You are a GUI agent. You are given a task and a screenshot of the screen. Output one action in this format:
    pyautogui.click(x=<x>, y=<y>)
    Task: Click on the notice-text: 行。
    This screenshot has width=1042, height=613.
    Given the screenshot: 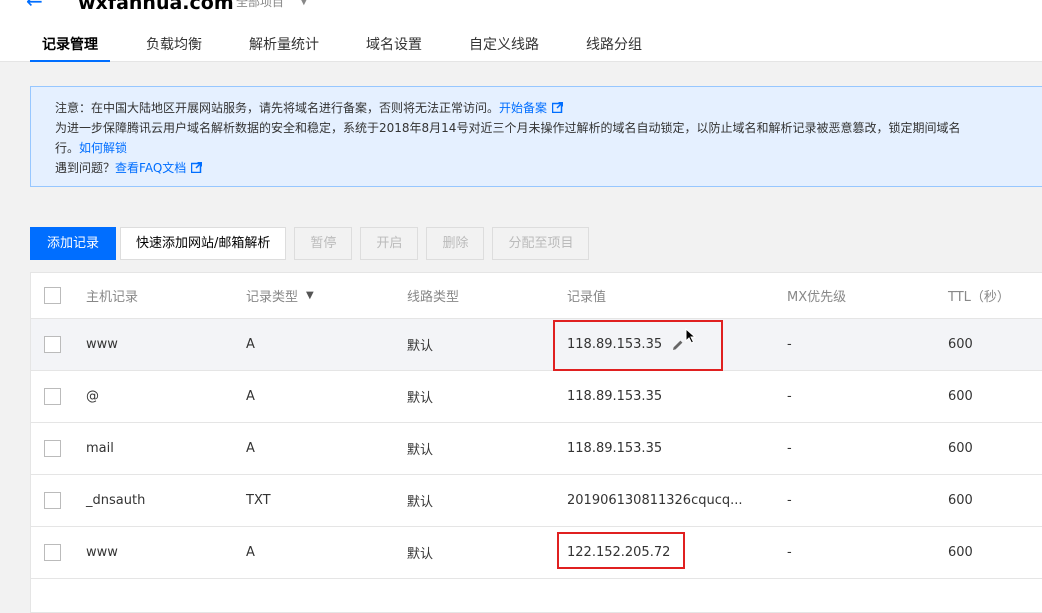 What is the action you would take?
    pyautogui.click(x=67, y=148)
    